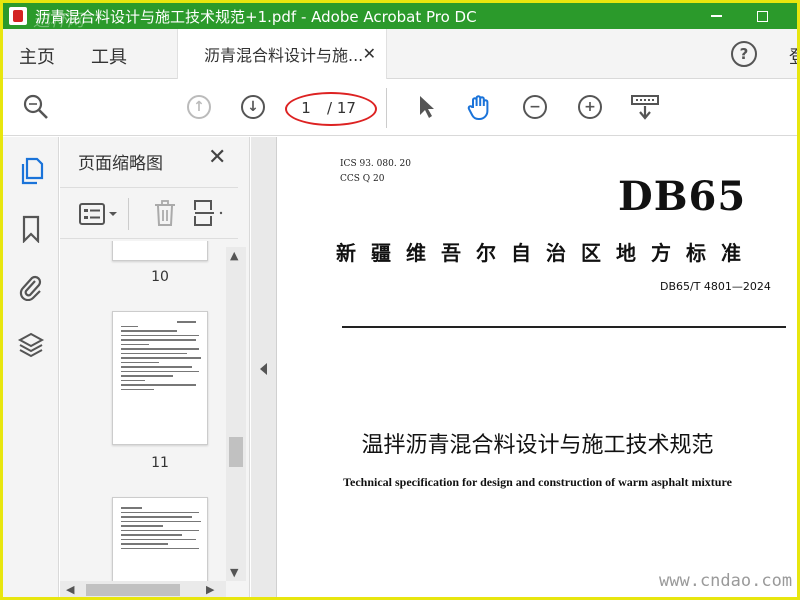 Image resolution: width=800 pixels, height=600 pixels. Describe the element at coordinates (726, 581) in the screenshot. I see `watermark-bottom: www.cndao.com` at that location.